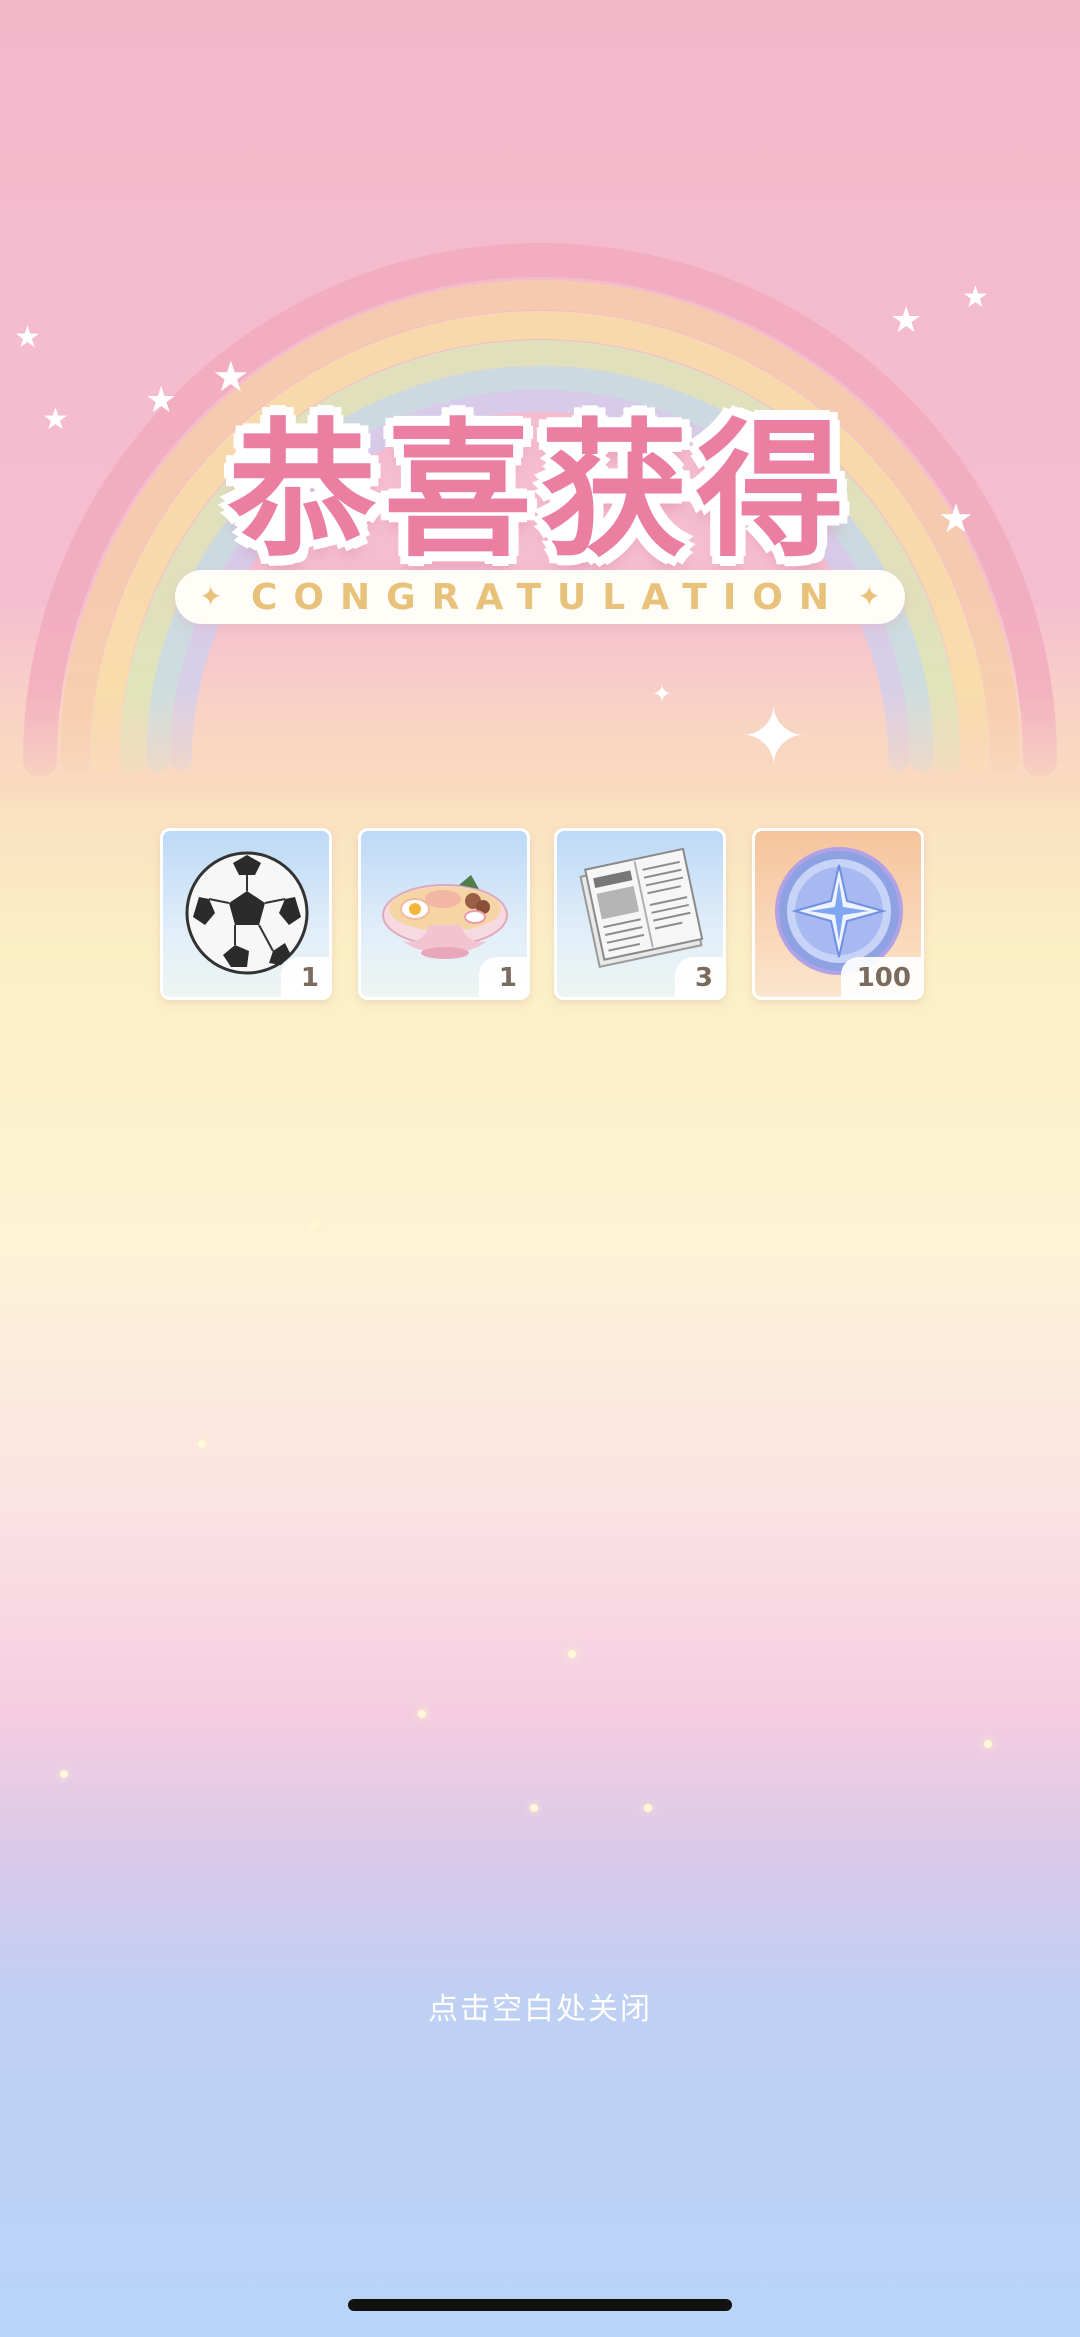  I want to click on reward-item-soccer-ball: 1, so click(246, 914).